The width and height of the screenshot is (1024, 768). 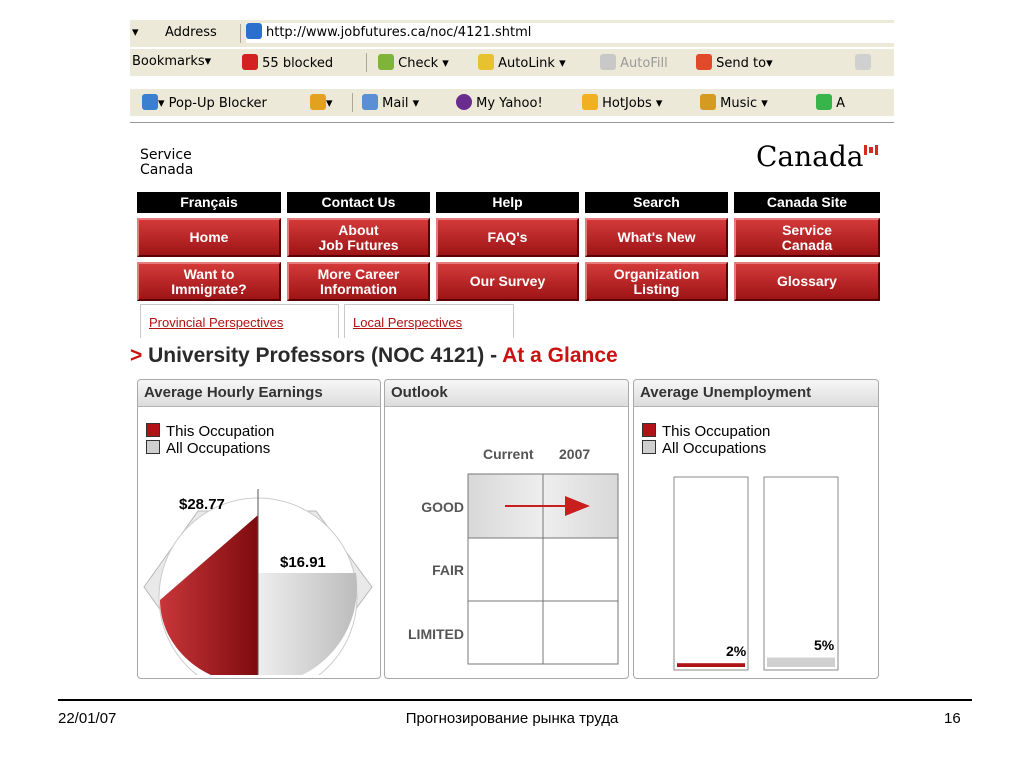 I want to click on my-yahoo-button: My Yahoo!, so click(x=499, y=102).